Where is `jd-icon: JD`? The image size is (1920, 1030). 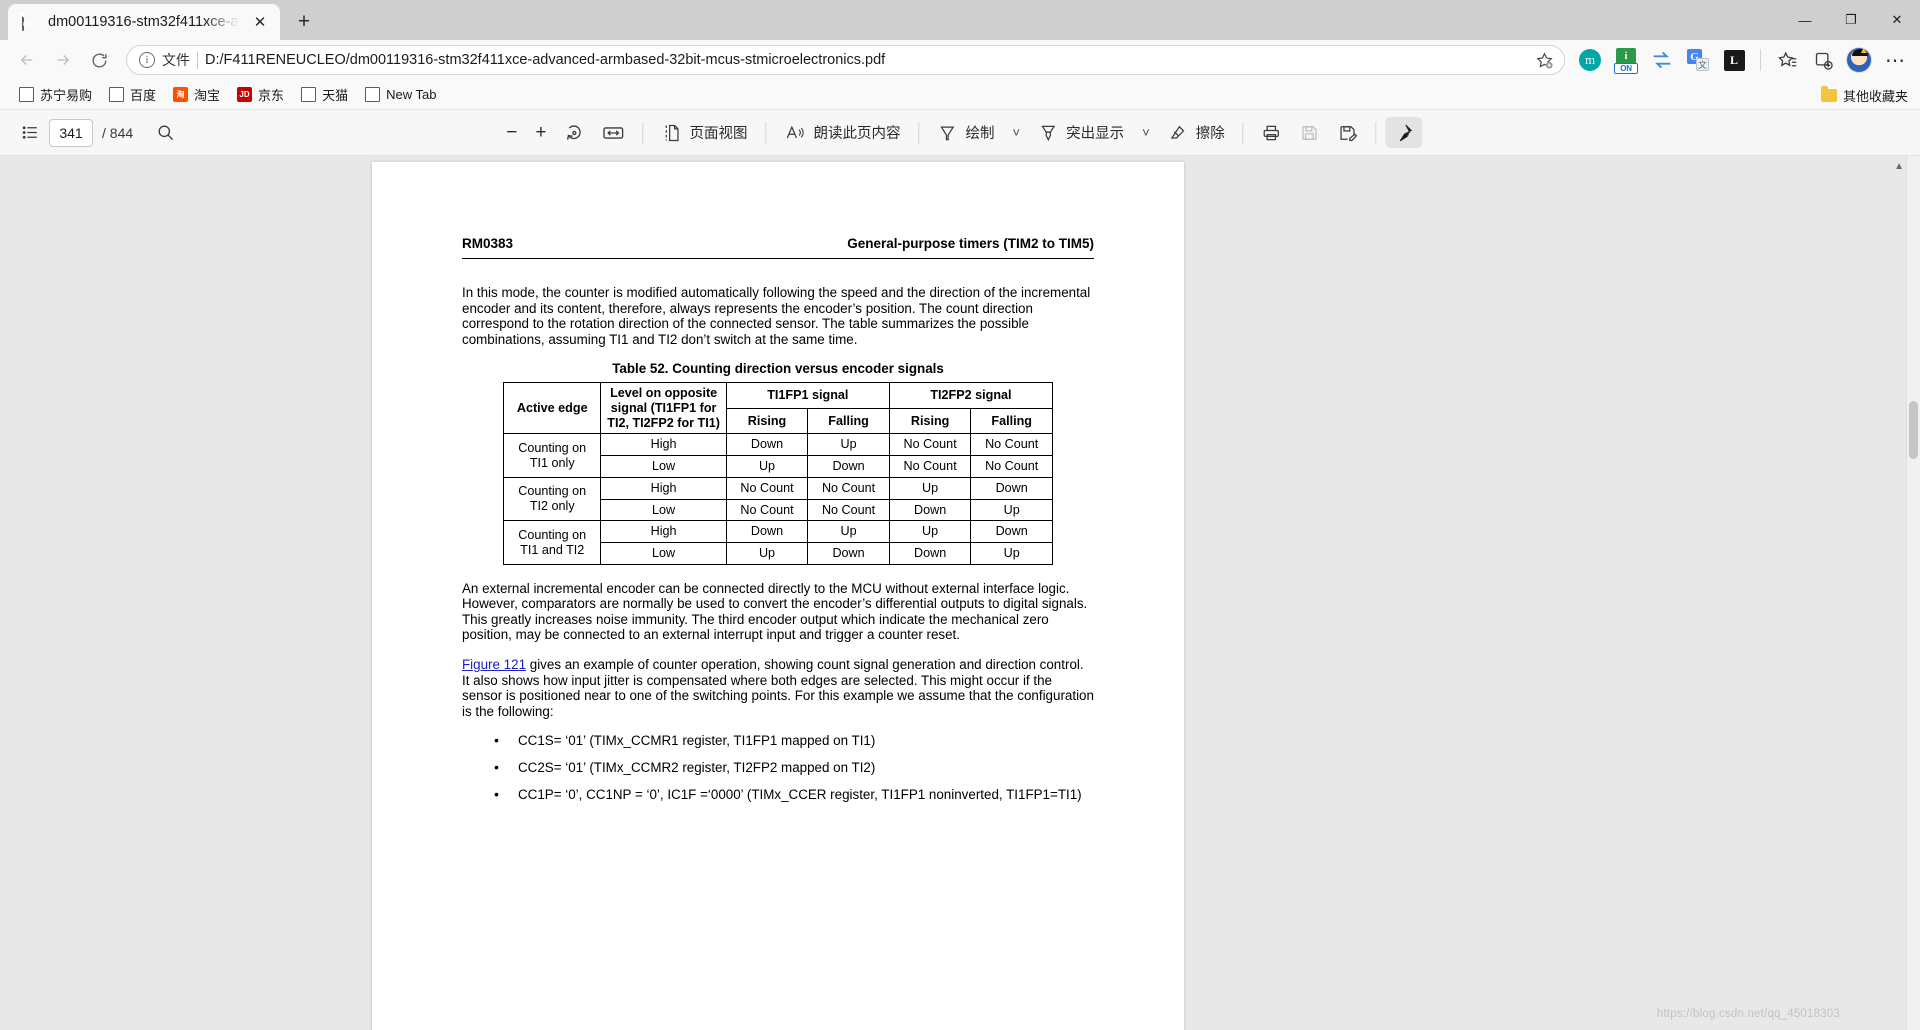 jd-icon: JD is located at coordinates (245, 94).